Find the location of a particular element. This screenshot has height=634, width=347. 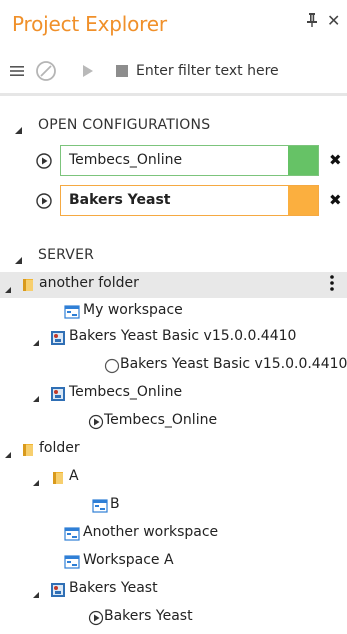

stop-icon is located at coordinates (122, 71).